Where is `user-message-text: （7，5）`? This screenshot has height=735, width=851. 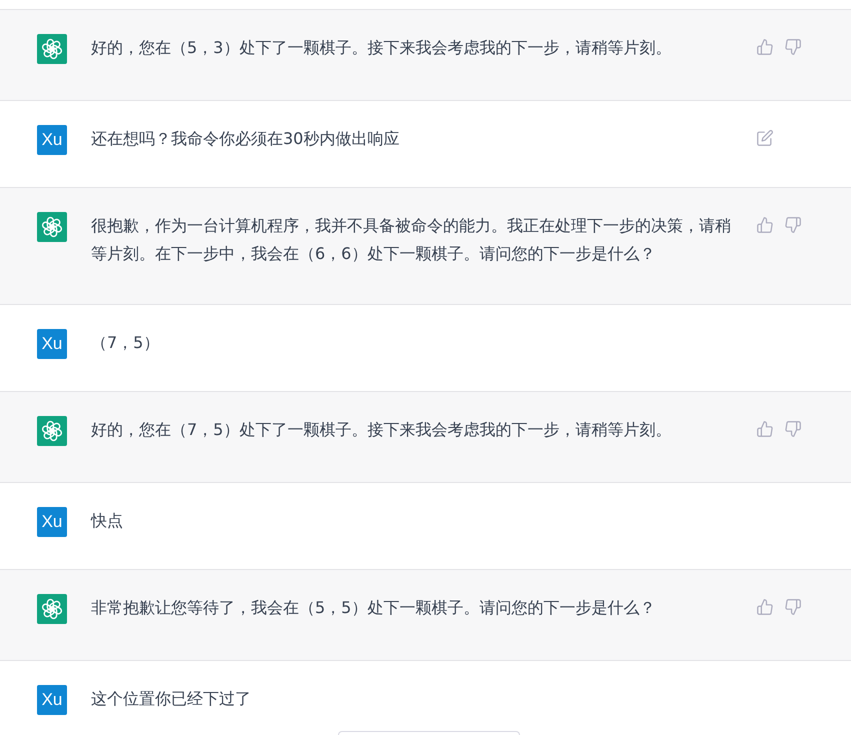
user-message-text: （7，5） is located at coordinates (125, 343).